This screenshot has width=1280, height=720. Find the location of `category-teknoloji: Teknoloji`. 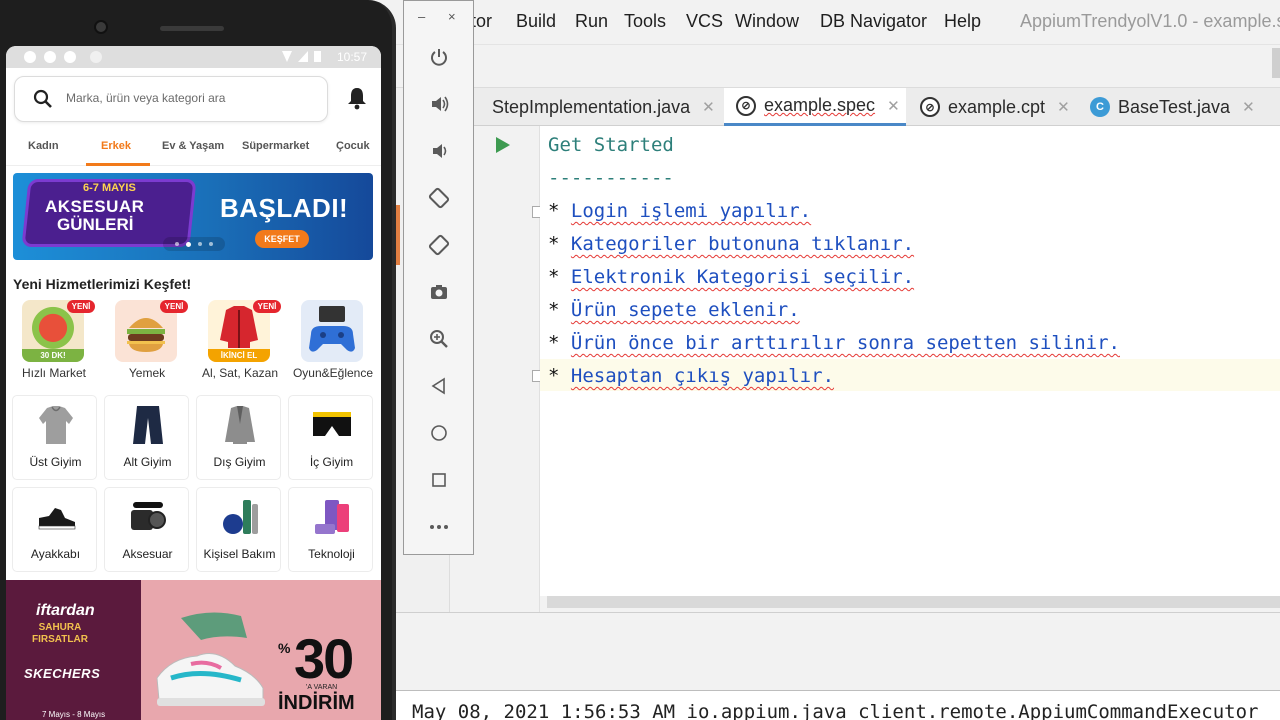

category-teknoloji: Teknoloji is located at coordinates (330, 529).